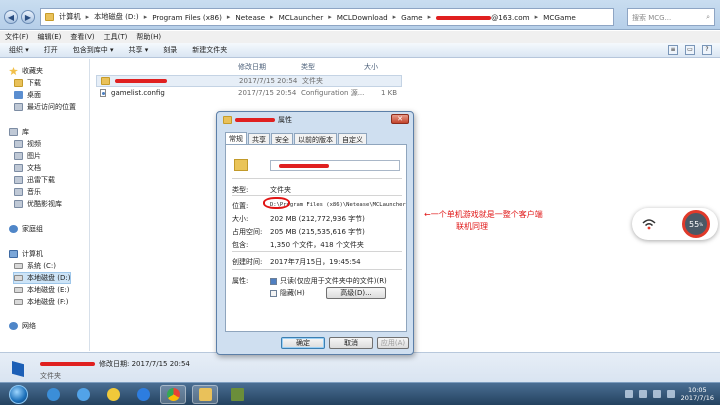  What do you see at coordinates (41, 290) in the screenshot?
I see `nav-drive-e: 本地磁盘 (E:)` at bounding box center [41, 290].